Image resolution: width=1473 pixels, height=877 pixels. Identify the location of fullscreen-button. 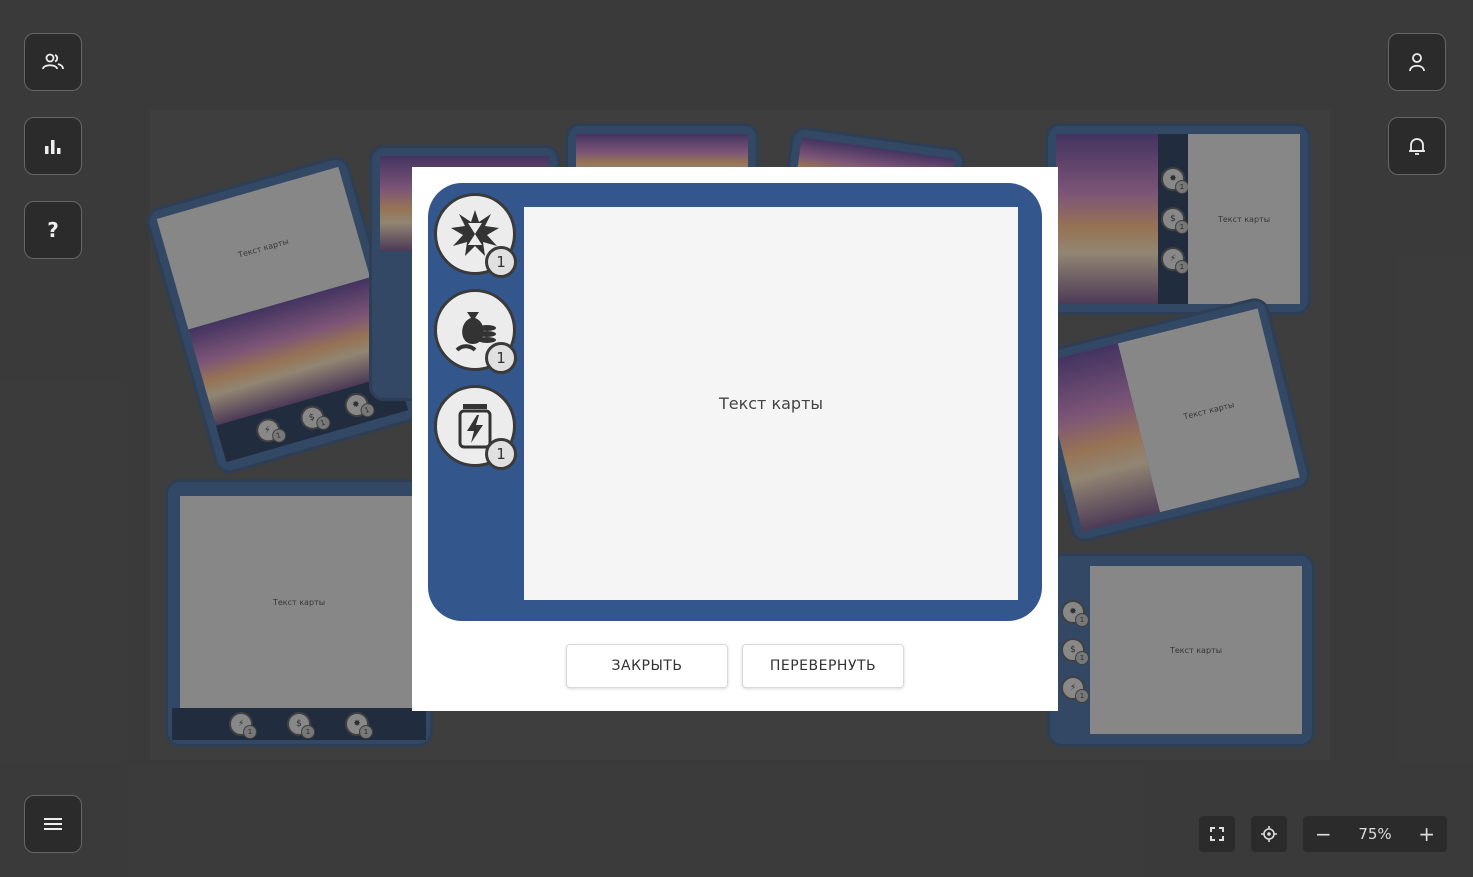
(1217, 834).